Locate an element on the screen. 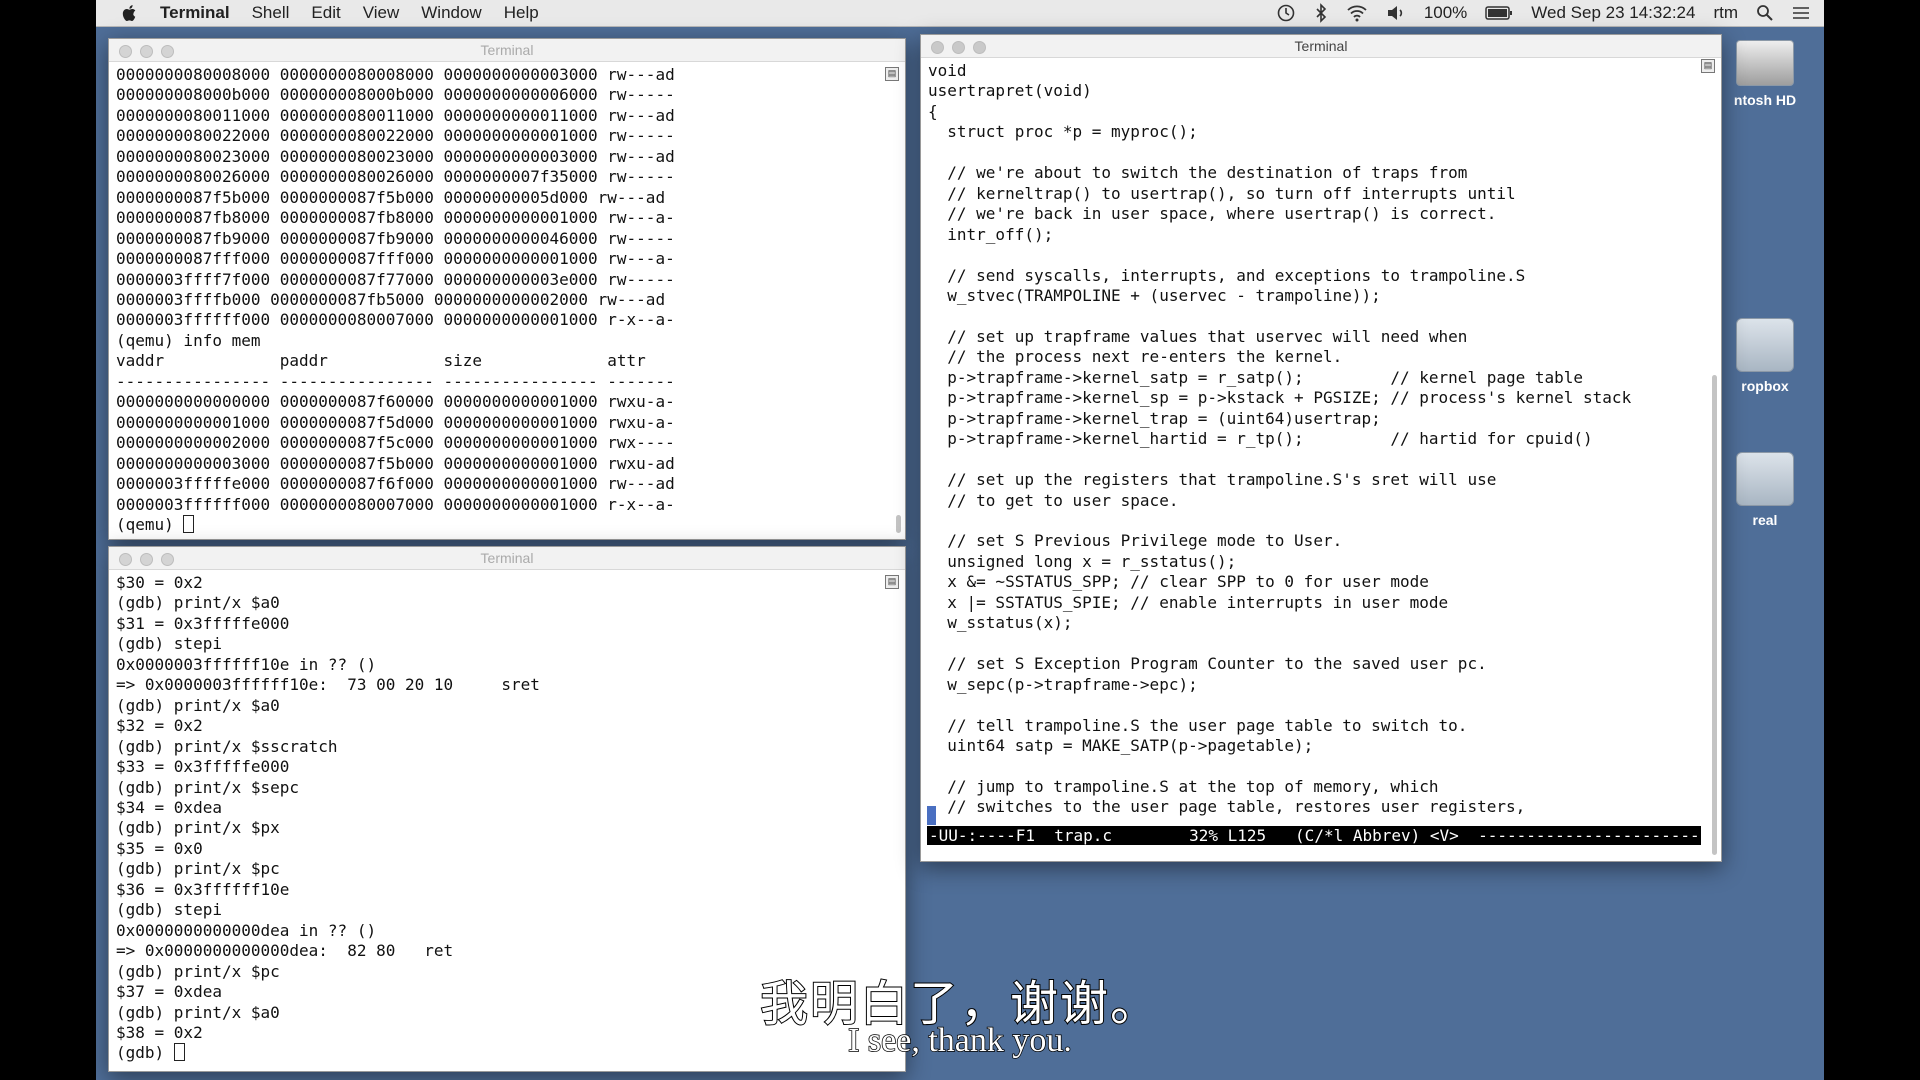  desktop-icon-dropbox: ropbox is located at coordinates (1765, 356).